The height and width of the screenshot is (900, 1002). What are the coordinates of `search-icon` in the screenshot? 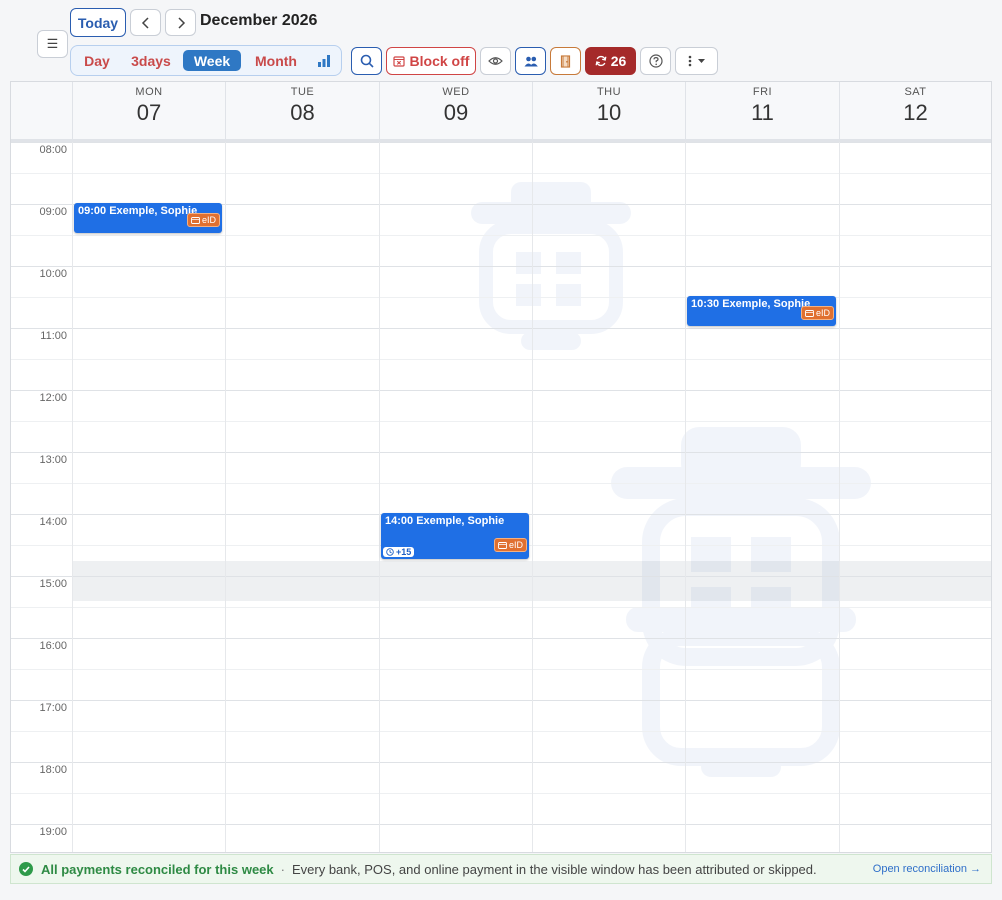 It's located at (367, 61).